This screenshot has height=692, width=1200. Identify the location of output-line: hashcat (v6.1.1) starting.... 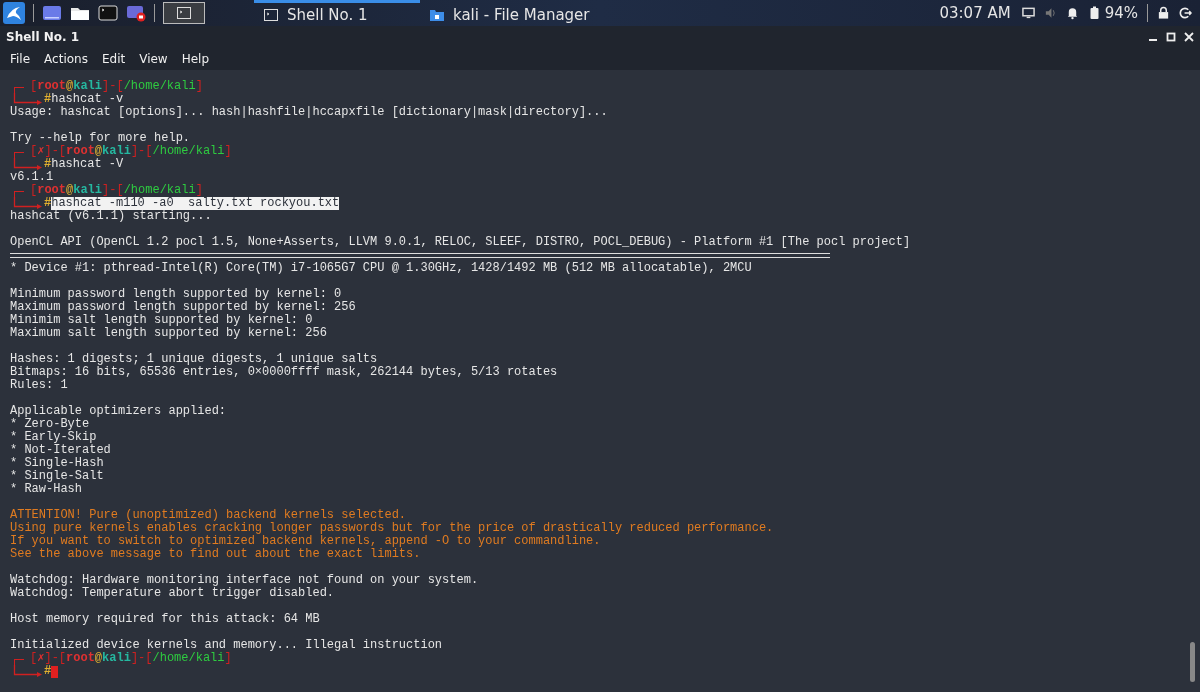
(111, 216).